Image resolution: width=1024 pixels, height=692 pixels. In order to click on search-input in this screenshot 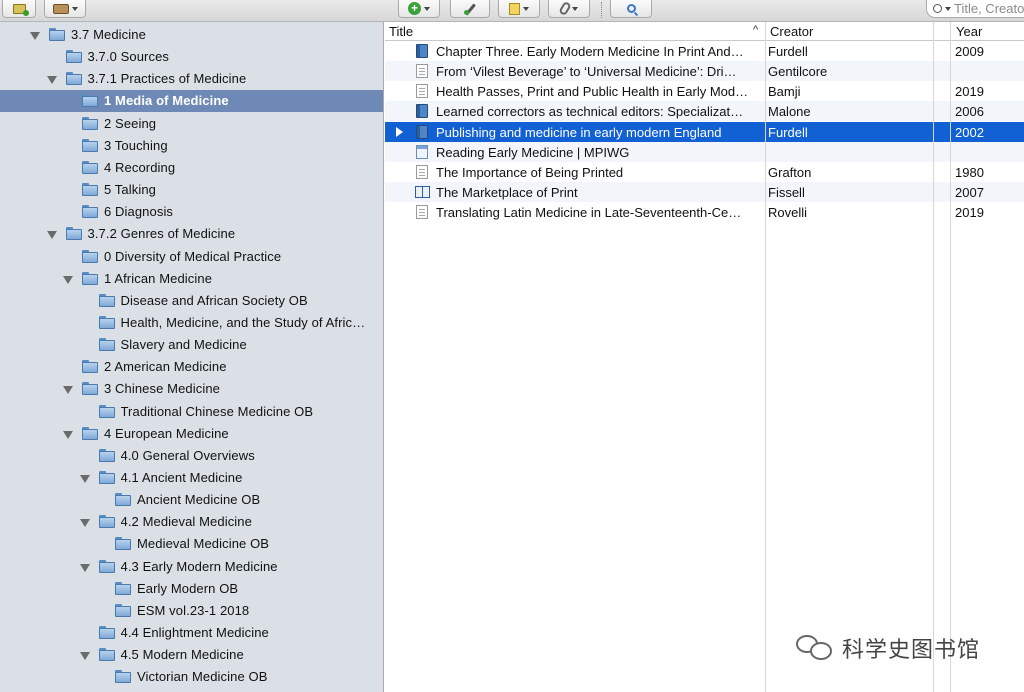, I will do `click(989, 8)`.